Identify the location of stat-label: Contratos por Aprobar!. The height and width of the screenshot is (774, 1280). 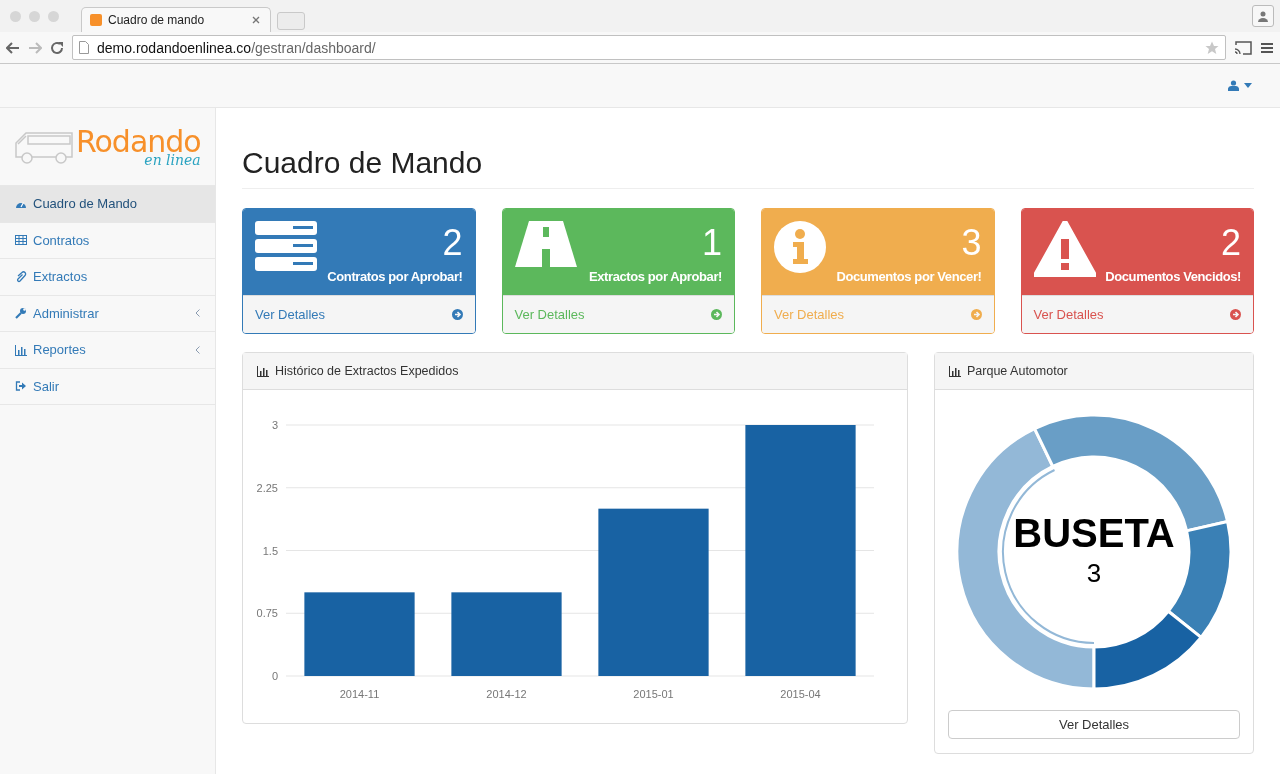
(395, 276).